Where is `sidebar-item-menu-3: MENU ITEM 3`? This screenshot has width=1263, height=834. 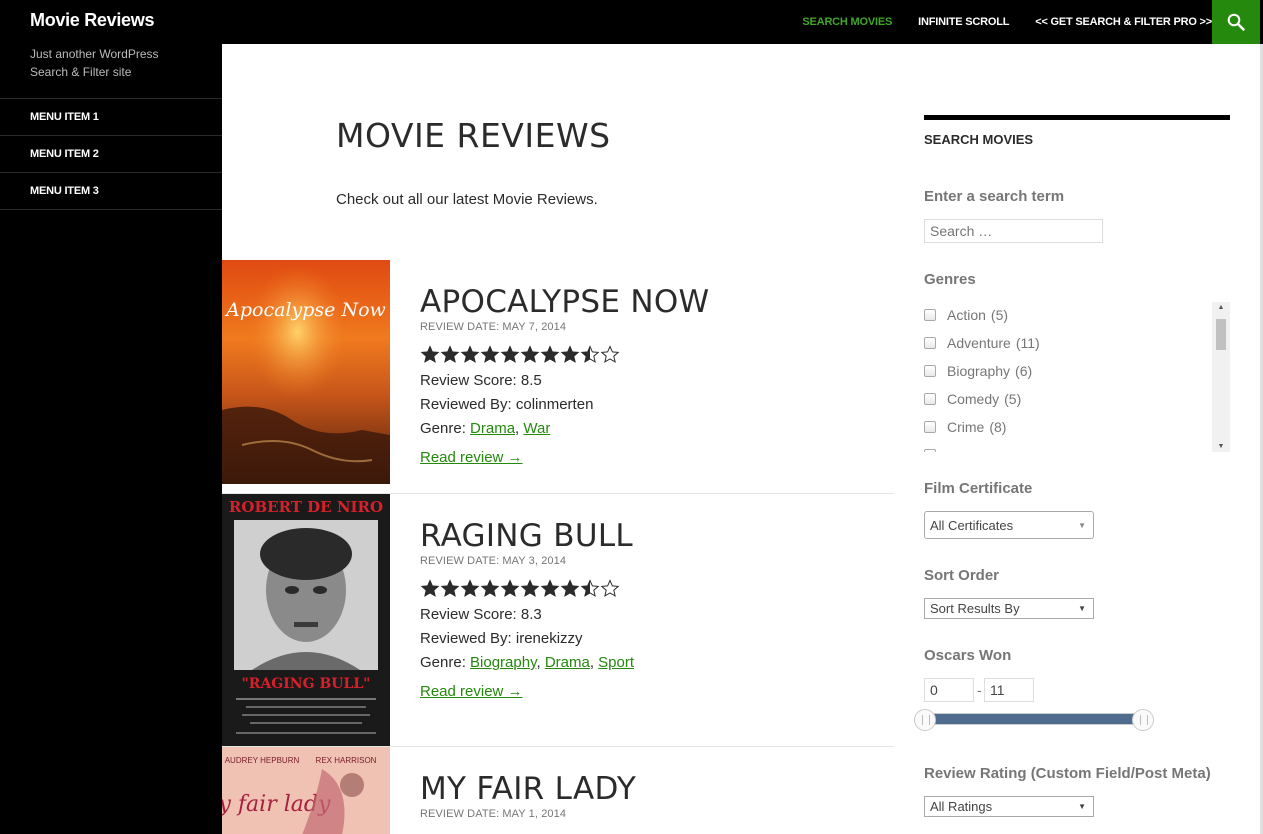 sidebar-item-menu-3: MENU ITEM 3 is located at coordinates (111, 191).